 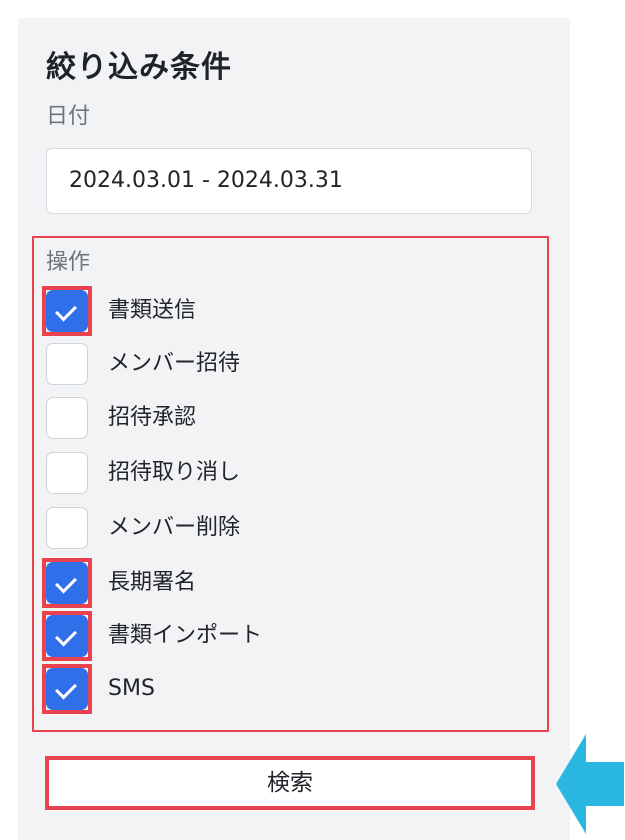 I want to click on operation-checkbox-row: SMS, so click(x=274, y=689).